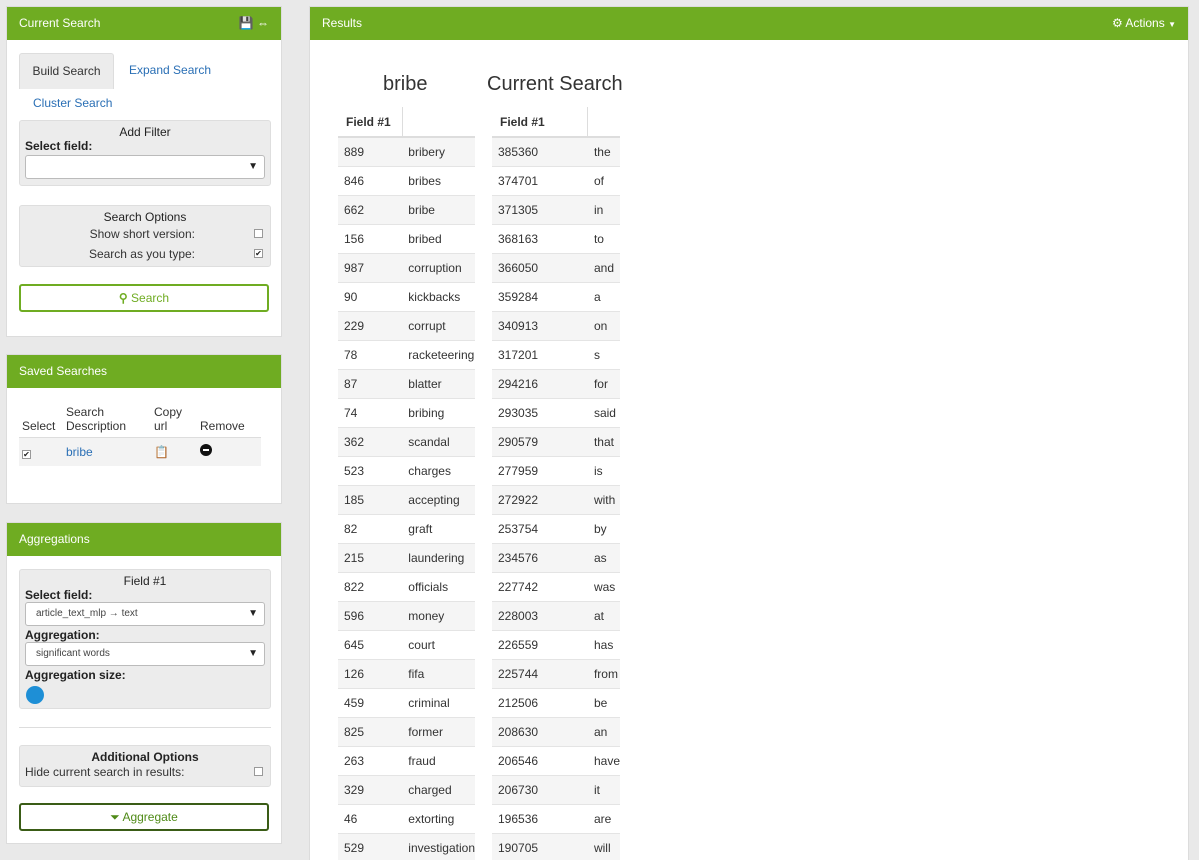  I want to click on table-row: 227742 was, so click(556, 586).